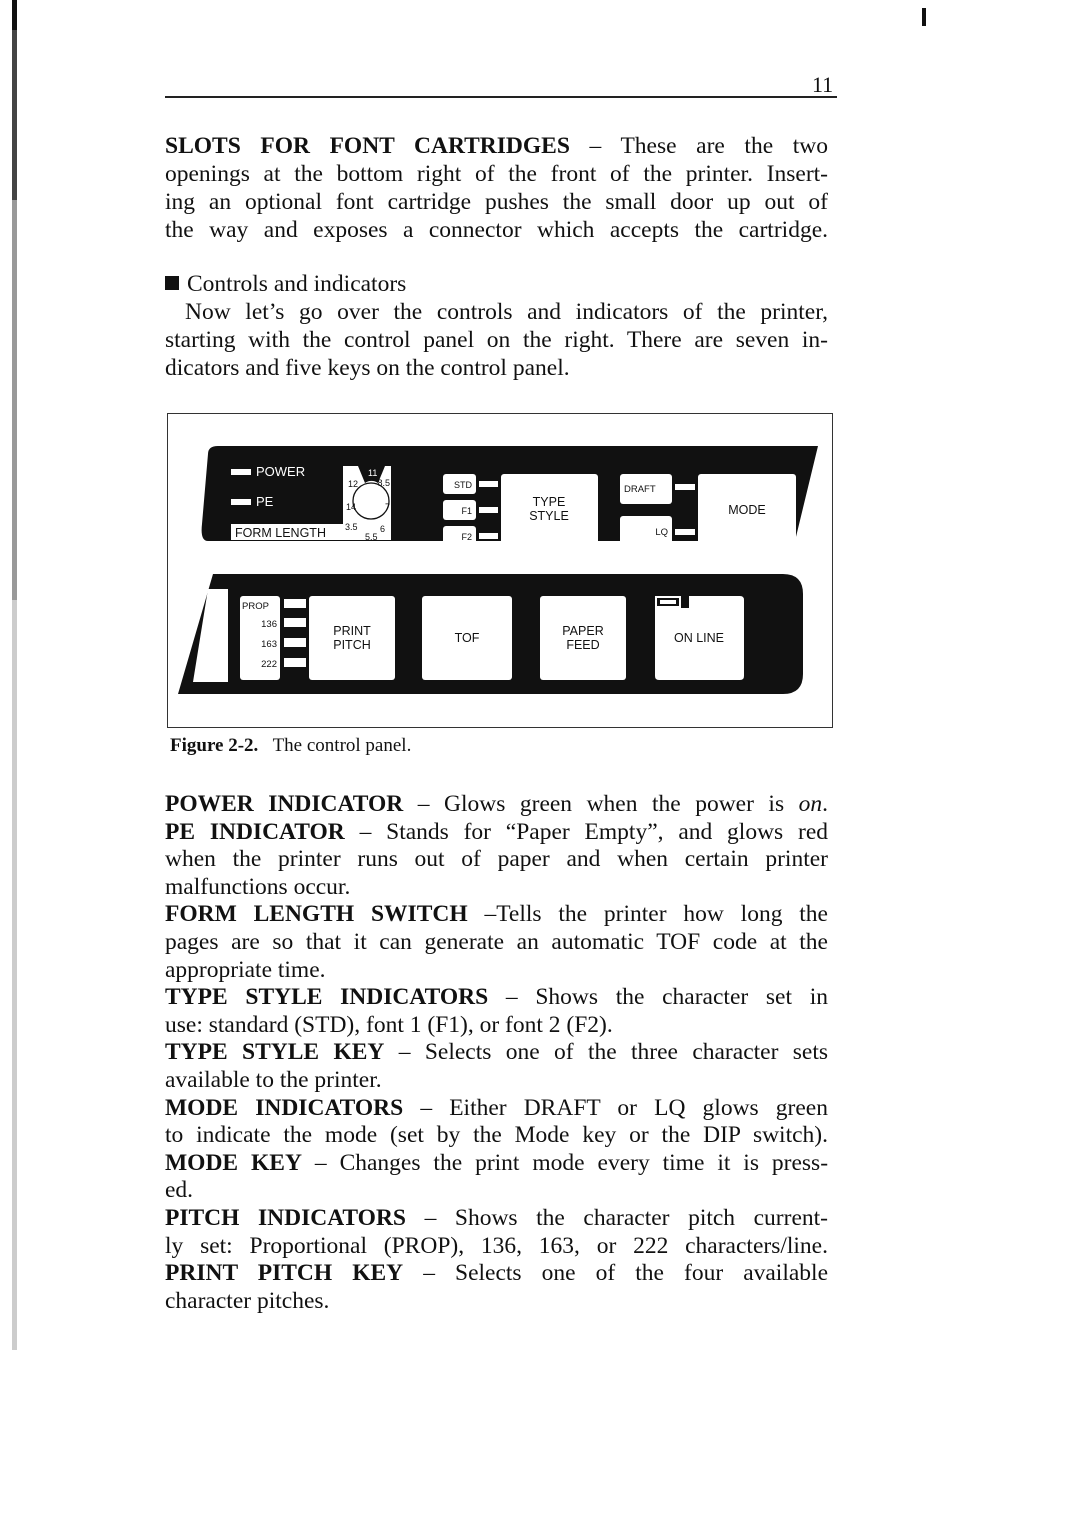  I want to click on dial-value-11: 11, so click(372, 473).